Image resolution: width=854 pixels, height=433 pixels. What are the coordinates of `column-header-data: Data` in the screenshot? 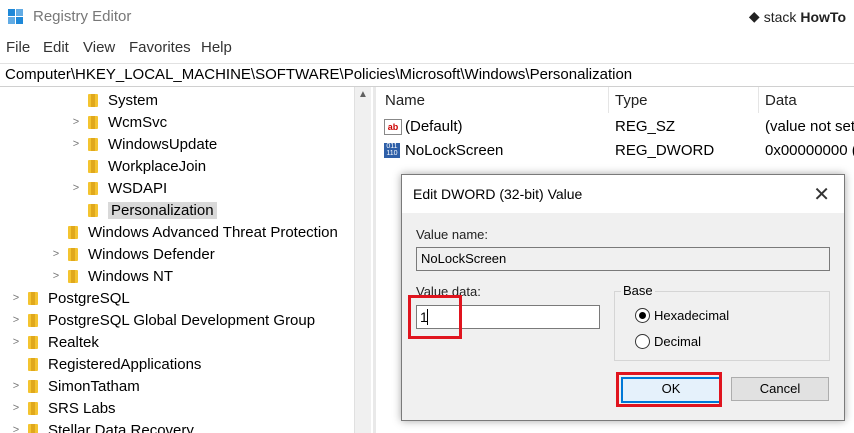 It's located at (781, 100).